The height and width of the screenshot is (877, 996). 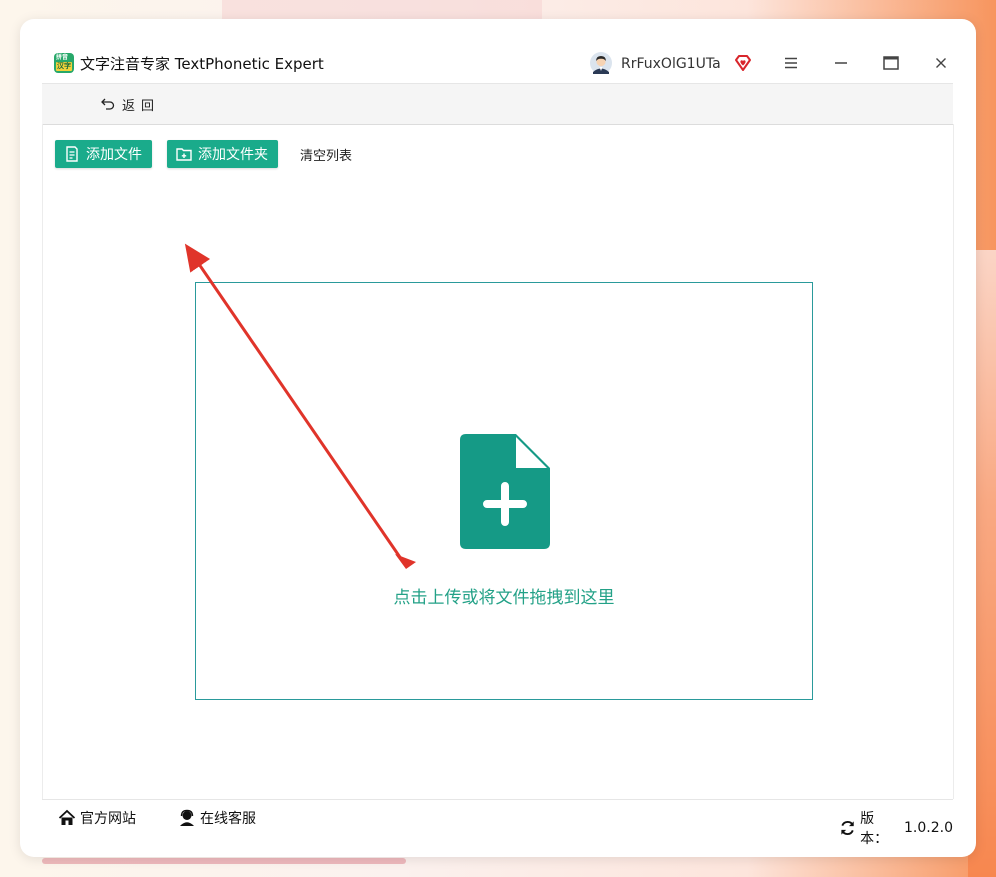 I want to click on online-service-link: 在线客服, so click(x=217, y=818).